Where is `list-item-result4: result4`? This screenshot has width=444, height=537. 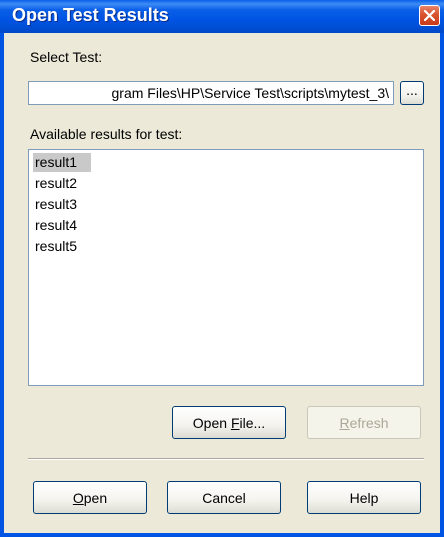 list-item-result4: result4 is located at coordinates (56, 225).